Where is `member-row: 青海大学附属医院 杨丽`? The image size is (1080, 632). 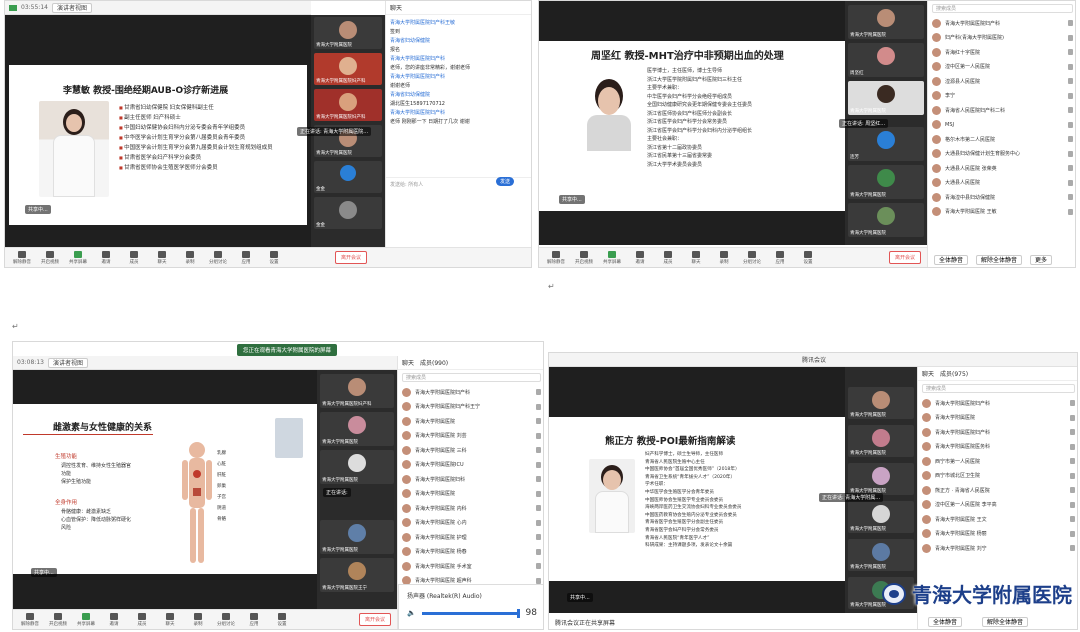
member-row: 青海大学附属医院 杨丽 is located at coordinates (997, 534).